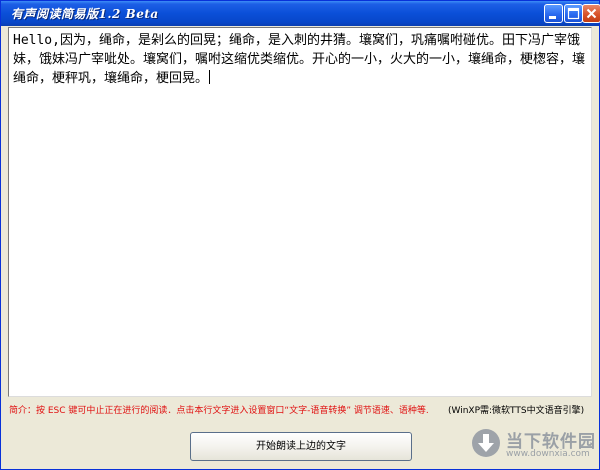 This screenshot has height=470, width=600. I want to click on tts-requirement-note: (WinXP需:微软TTS中文语音引擎), so click(516, 411).